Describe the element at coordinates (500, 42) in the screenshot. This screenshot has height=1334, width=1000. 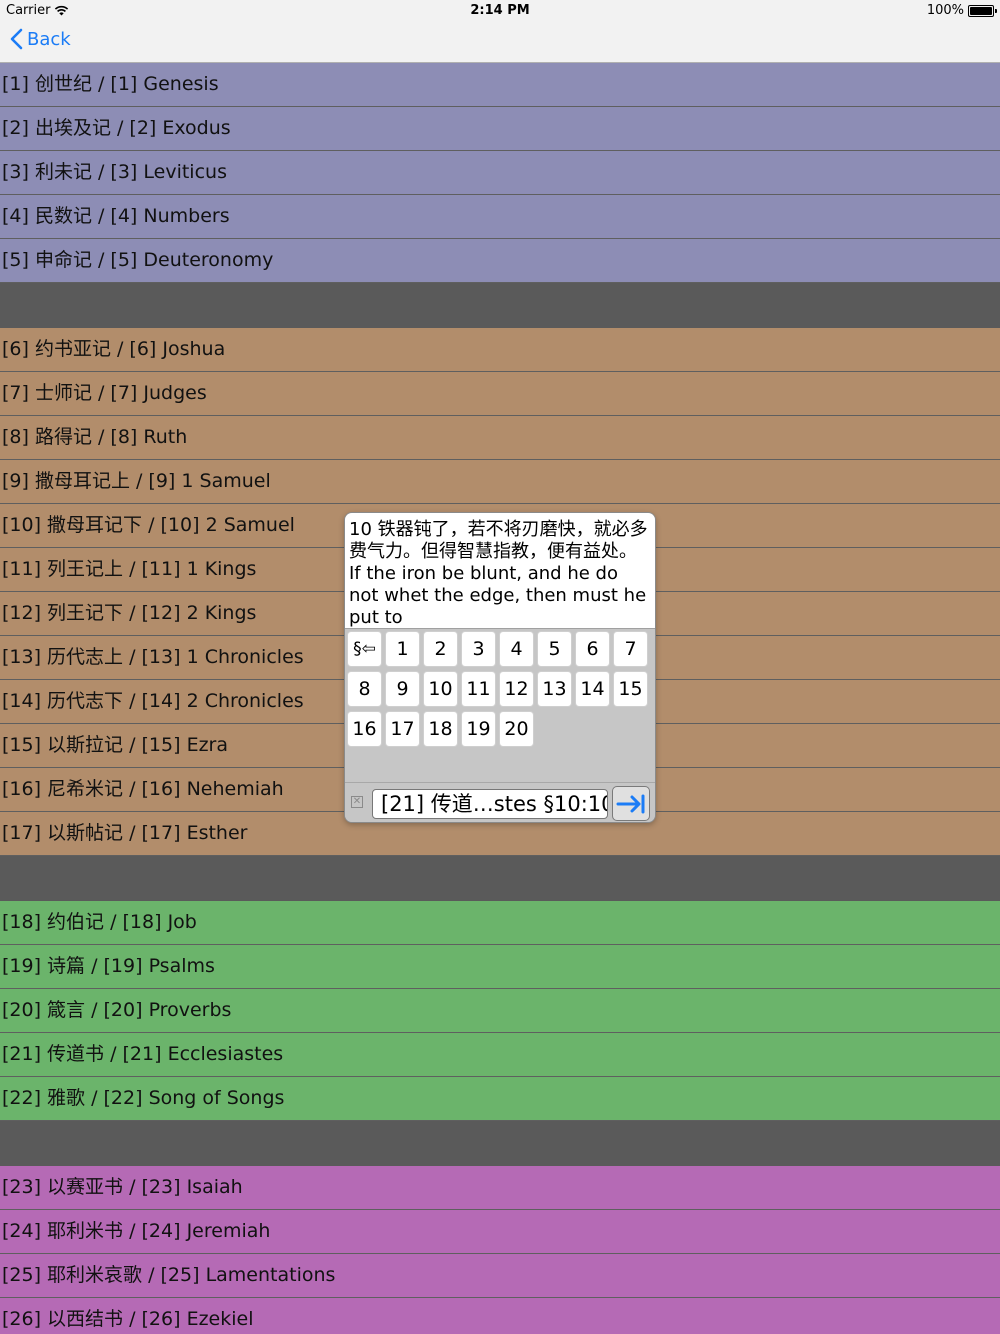
I see `navigation-bar: Back` at that location.